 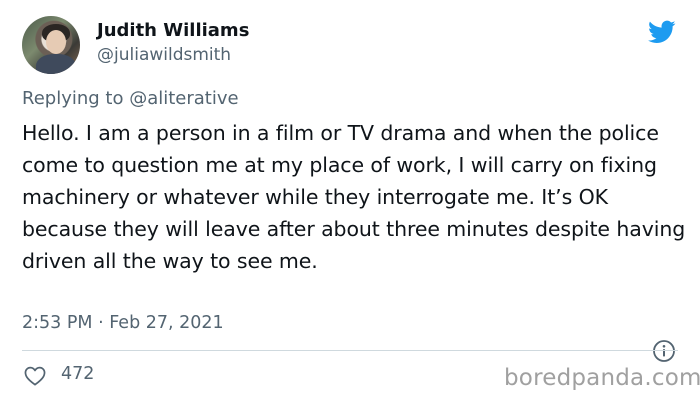 What do you see at coordinates (56, 42) in the screenshot?
I see `avatar-face-shape` at bounding box center [56, 42].